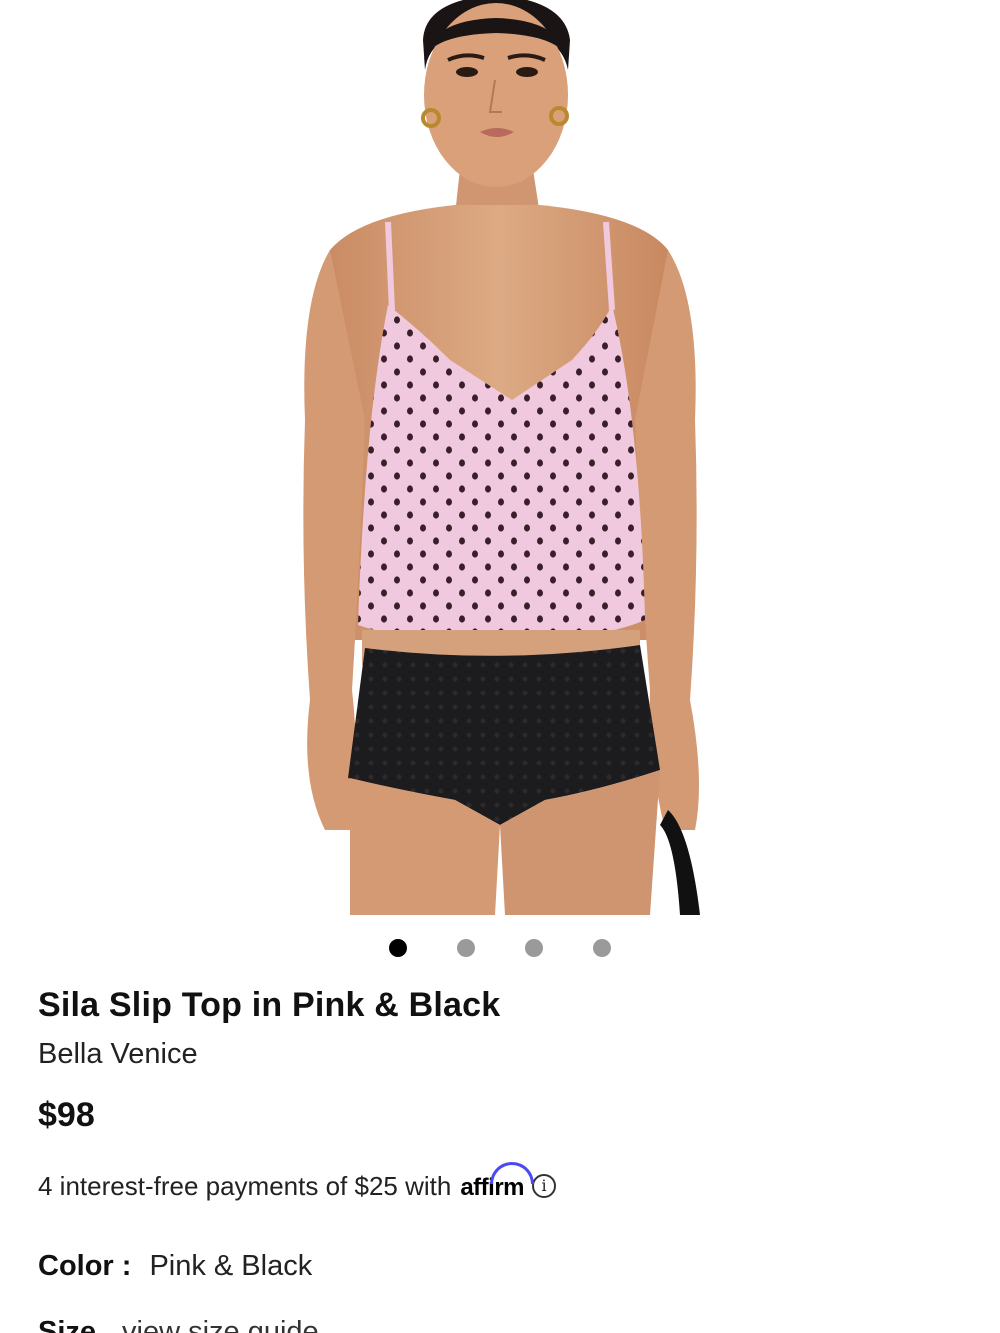 The height and width of the screenshot is (1333, 1000). I want to click on size-label: Size, so click(67, 1324).